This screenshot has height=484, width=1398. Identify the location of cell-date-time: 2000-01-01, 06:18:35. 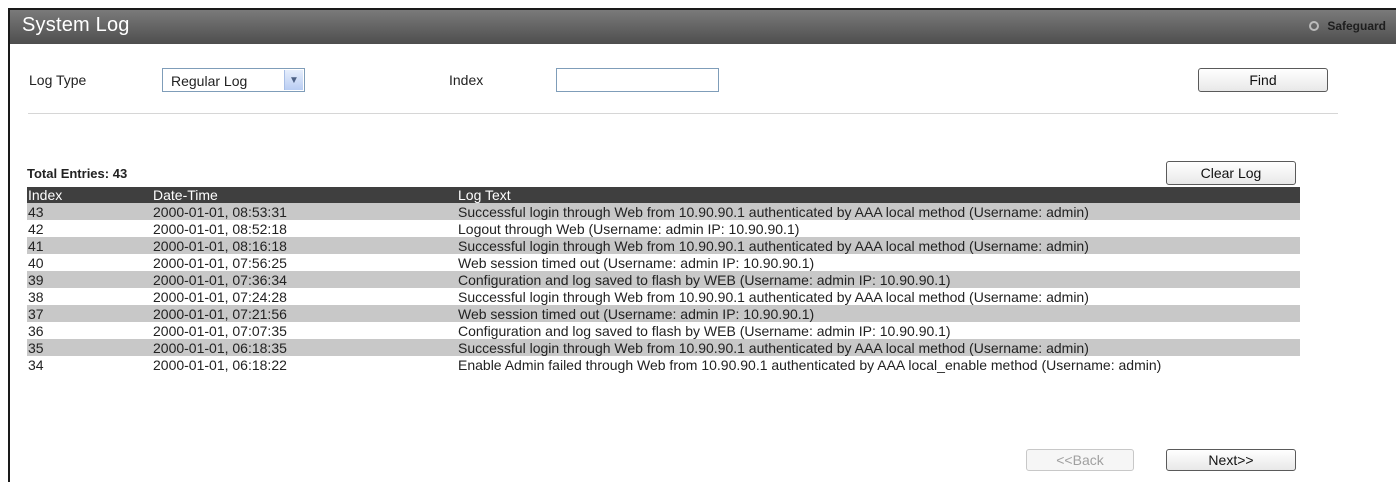
(220, 347).